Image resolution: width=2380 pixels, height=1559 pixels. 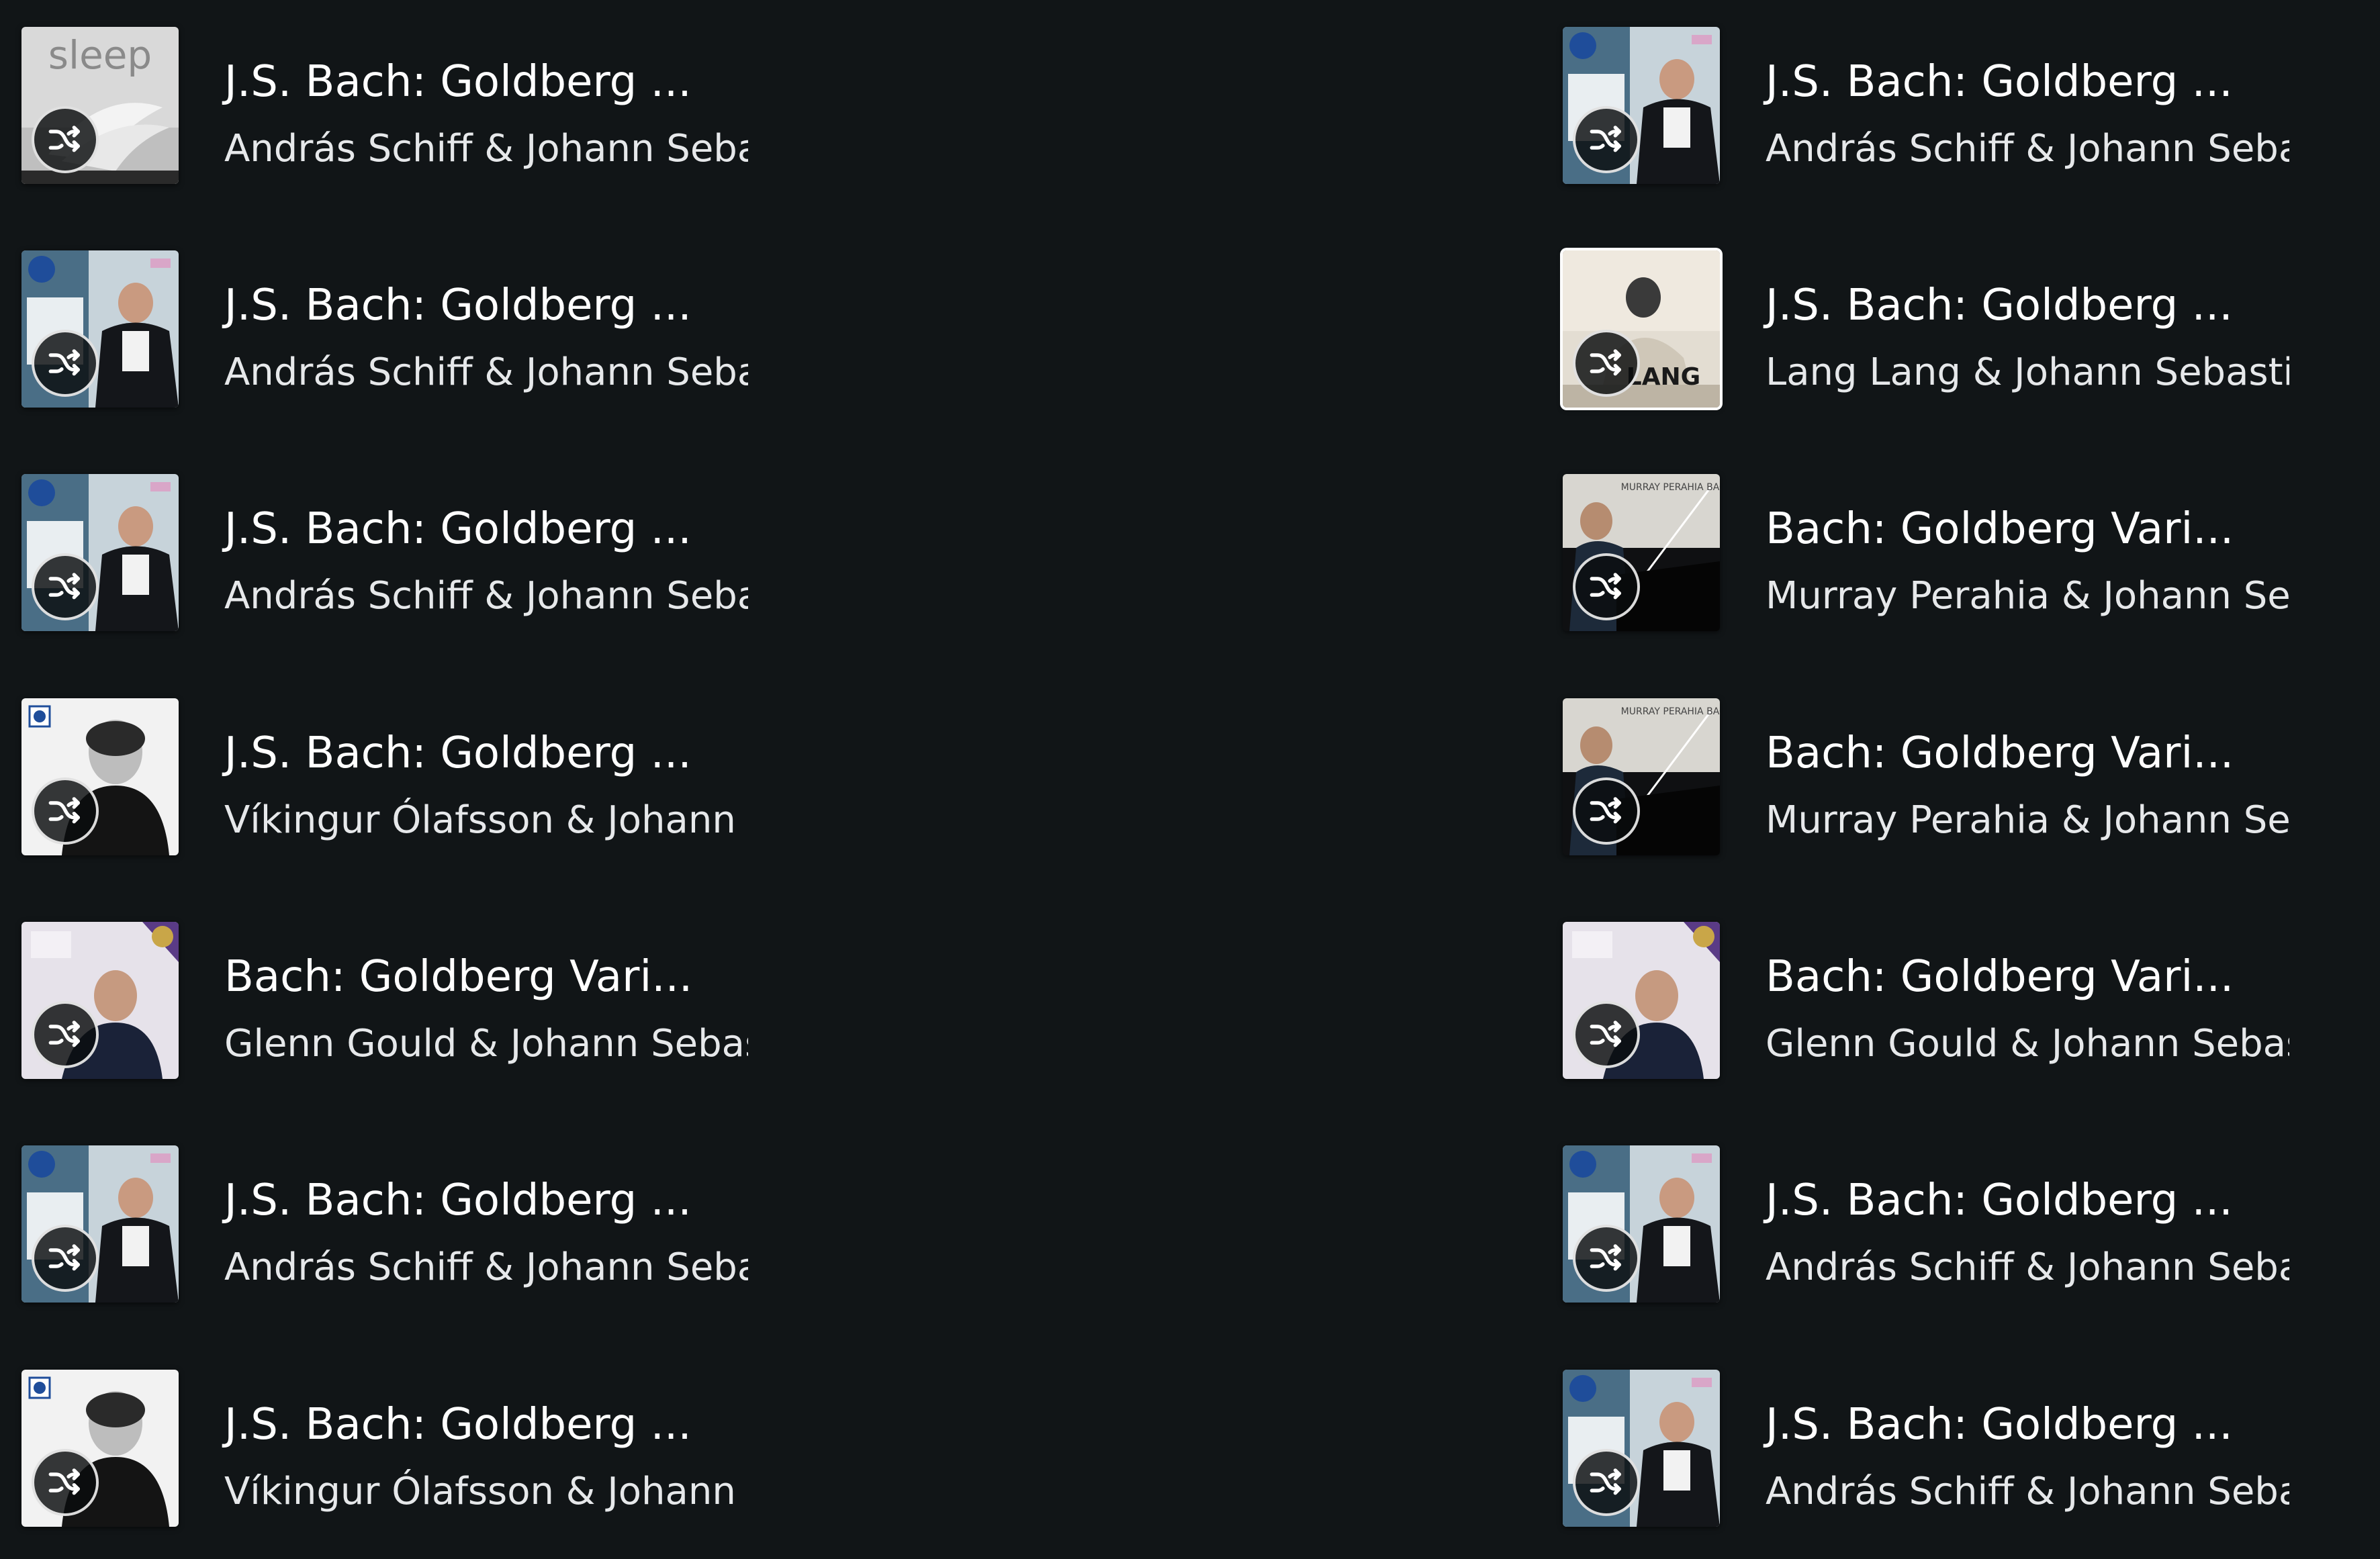 What do you see at coordinates (1642, 329) in the screenshot?
I see `album-cover: LANG` at bounding box center [1642, 329].